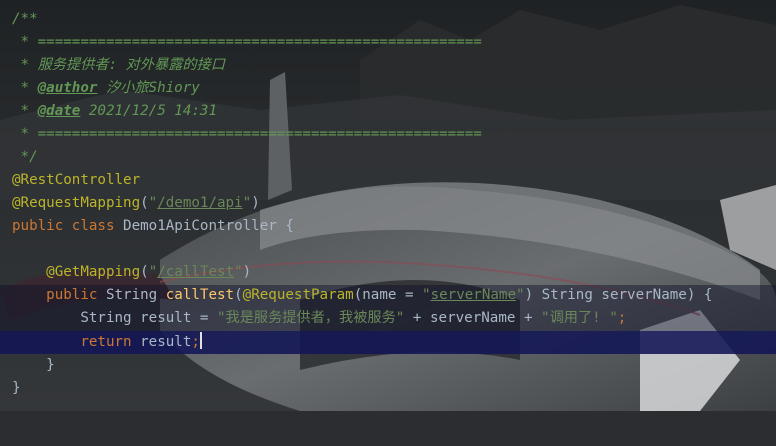 Image resolution: width=776 pixels, height=446 pixels. What do you see at coordinates (208, 226) in the screenshot?
I see `class-name: Demo1ApiController {` at bounding box center [208, 226].